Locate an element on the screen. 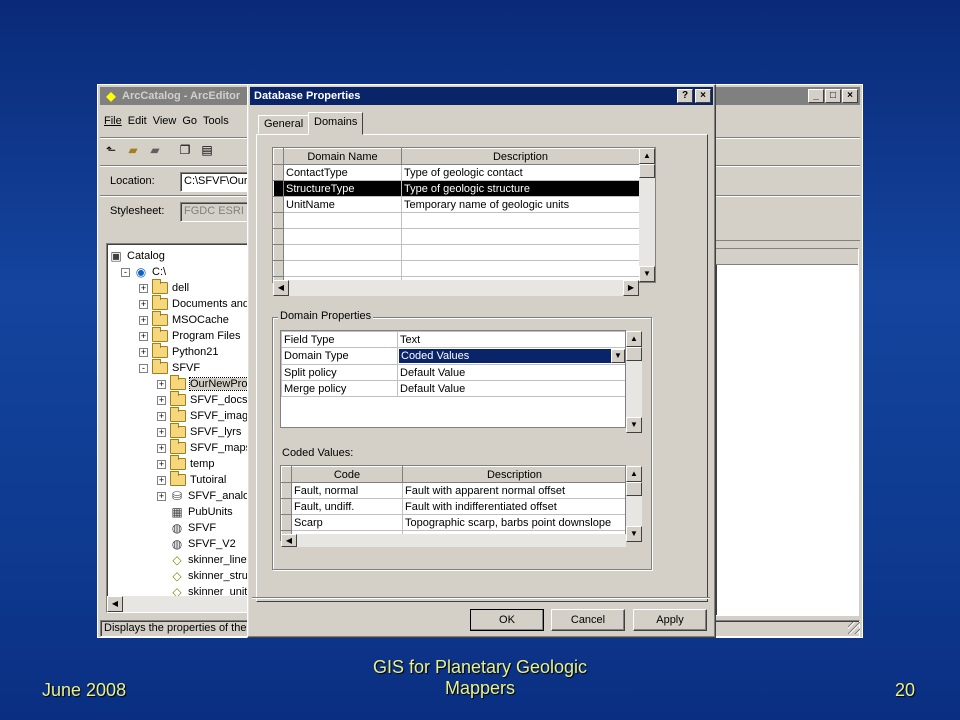 The width and height of the screenshot is (960, 720). minimize-button: _ is located at coordinates (816, 96).